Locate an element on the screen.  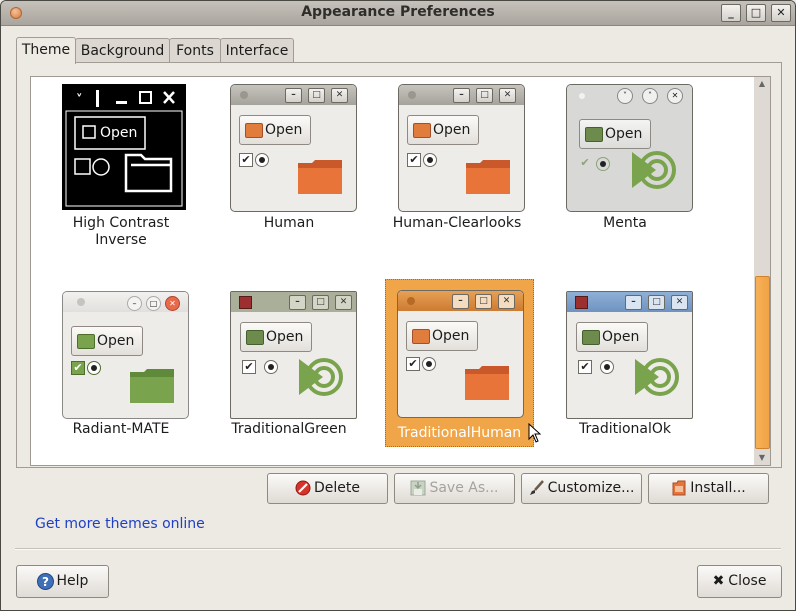
theme-name: Human-Clearlooks is located at coordinates (457, 223).